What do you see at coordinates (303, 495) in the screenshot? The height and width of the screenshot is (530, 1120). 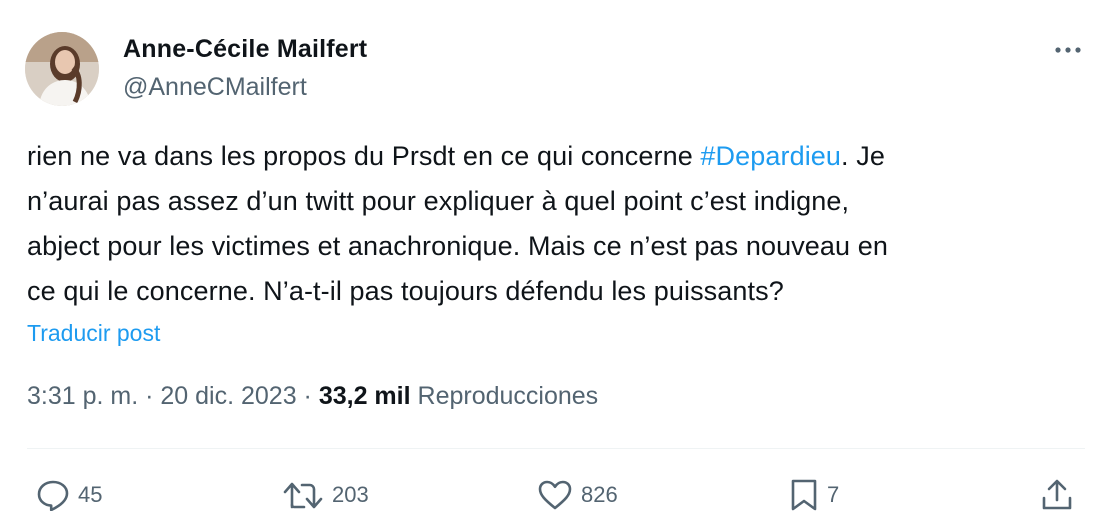 I see `repost-icon` at bounding box center [303, 495].